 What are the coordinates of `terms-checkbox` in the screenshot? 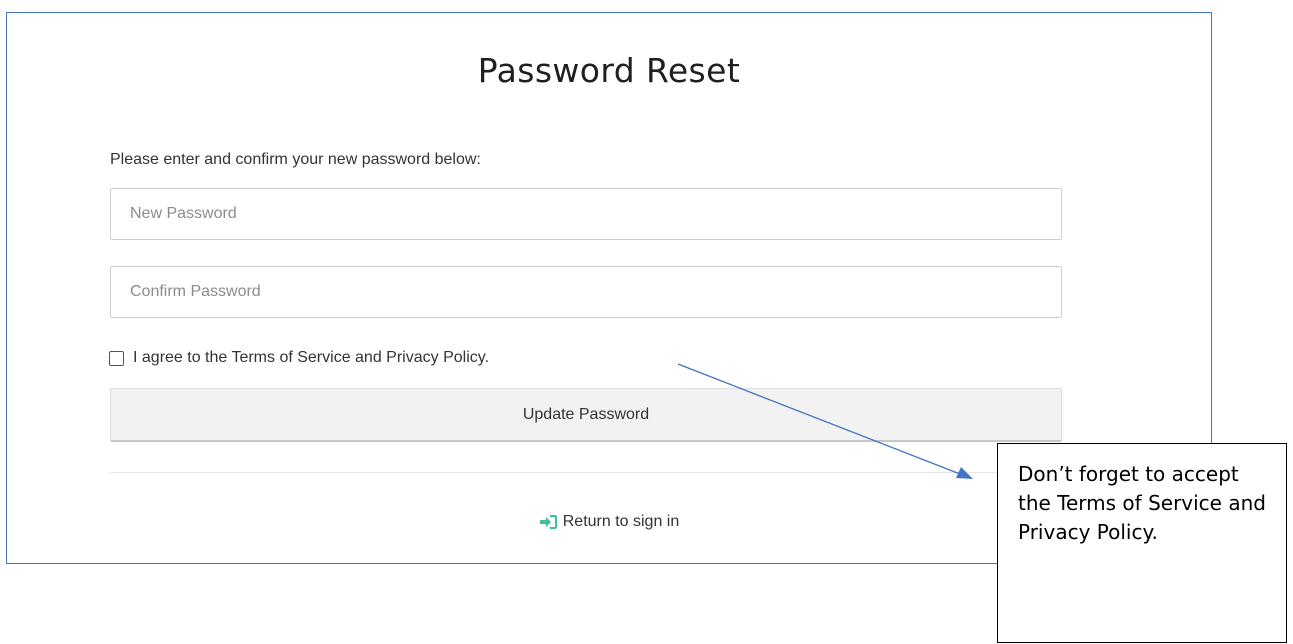 It's located at (116, 358).